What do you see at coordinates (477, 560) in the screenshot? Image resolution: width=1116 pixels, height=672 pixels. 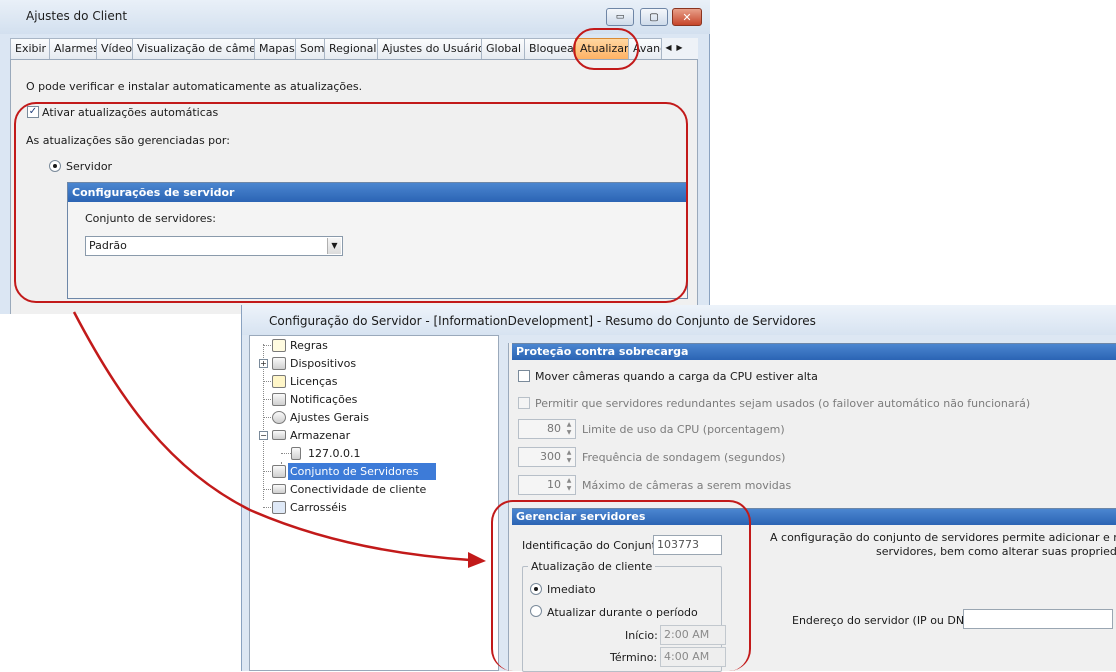 I see `annotation-arrow-head` at bounding box center [477, 560].